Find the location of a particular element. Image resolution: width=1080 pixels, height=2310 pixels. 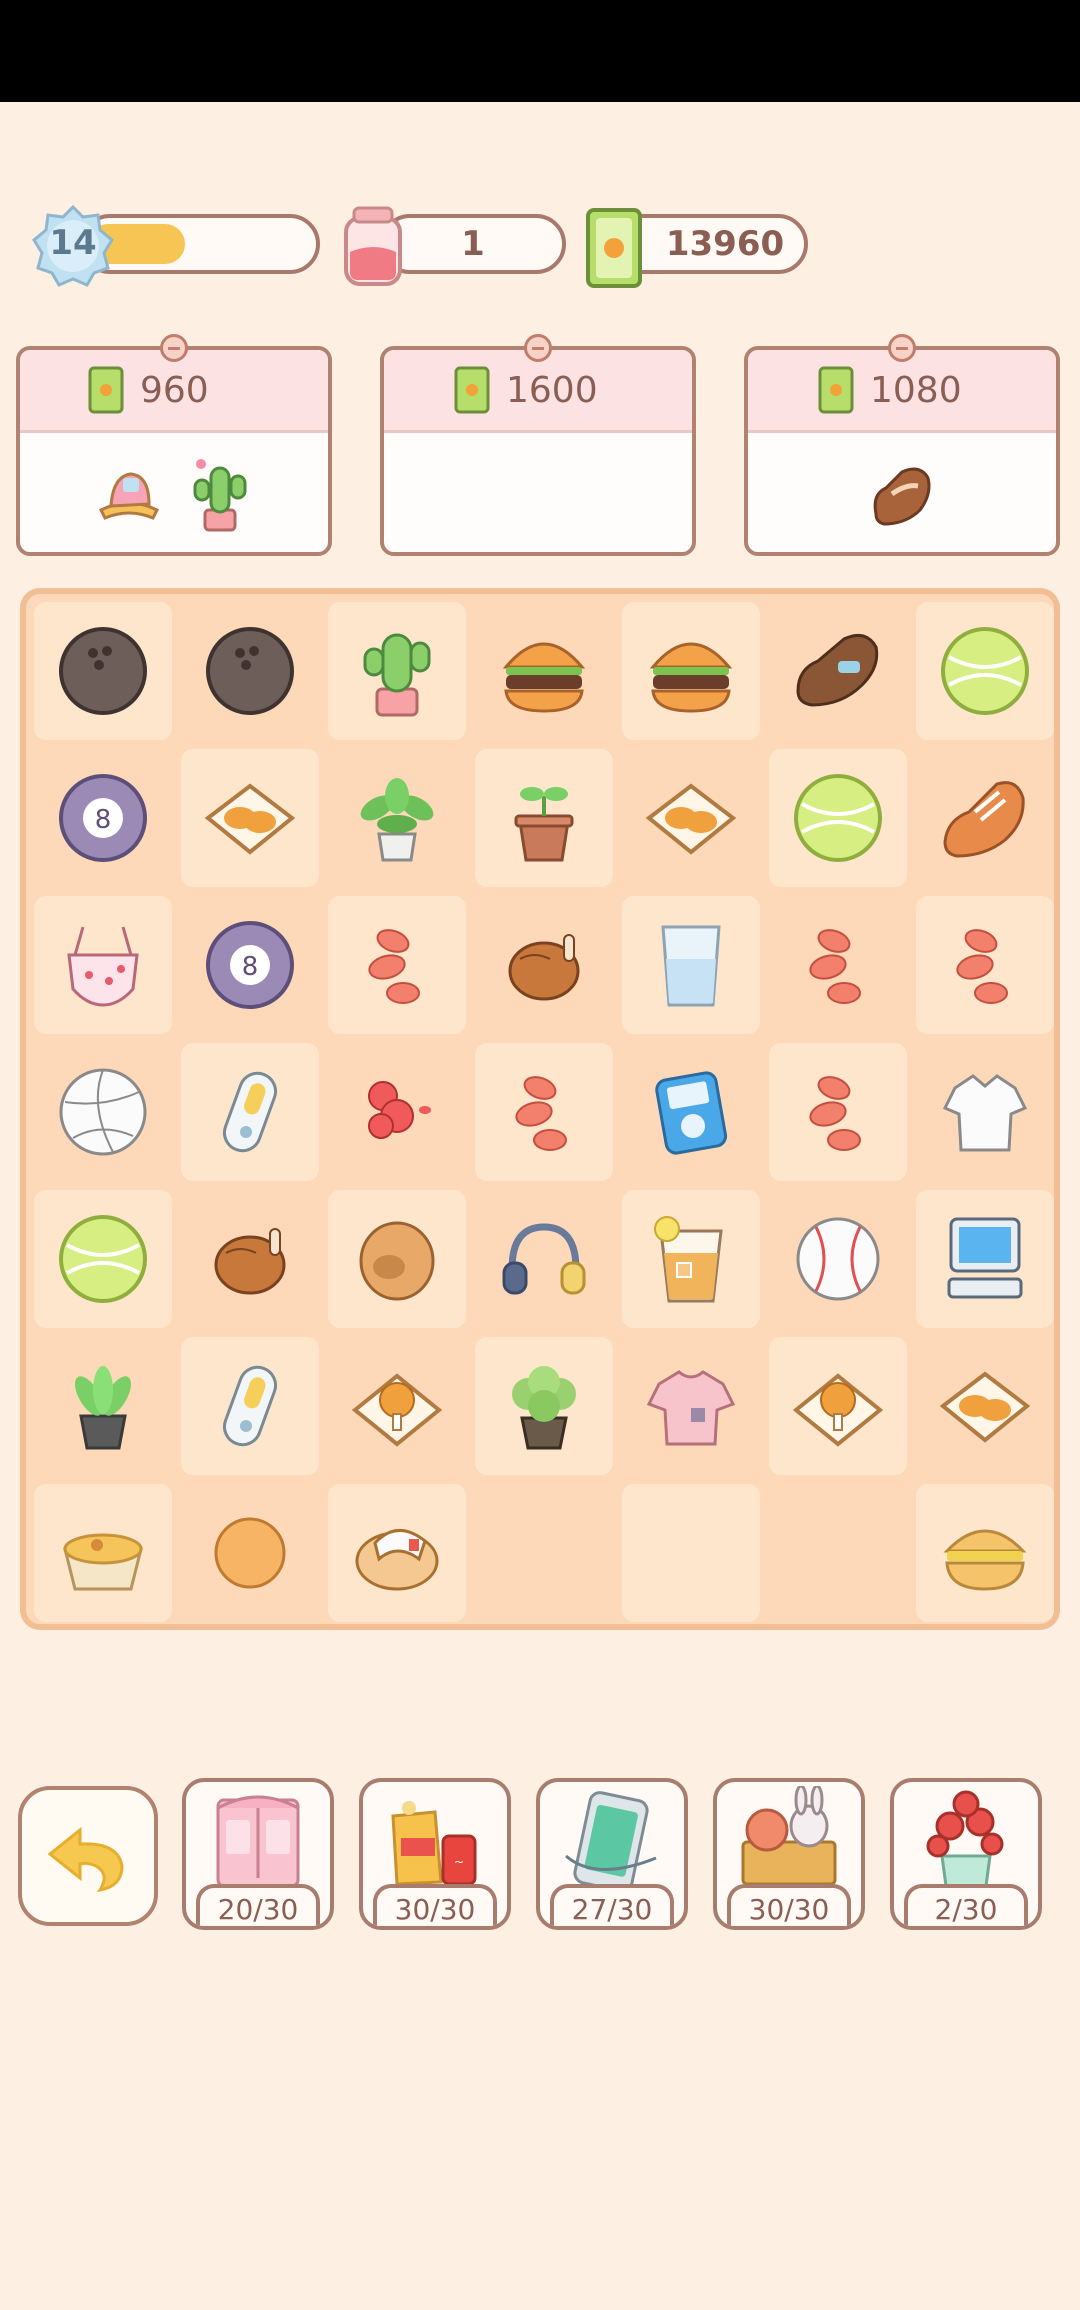

white-shirt-icon is located at coordinates (985, 1112).